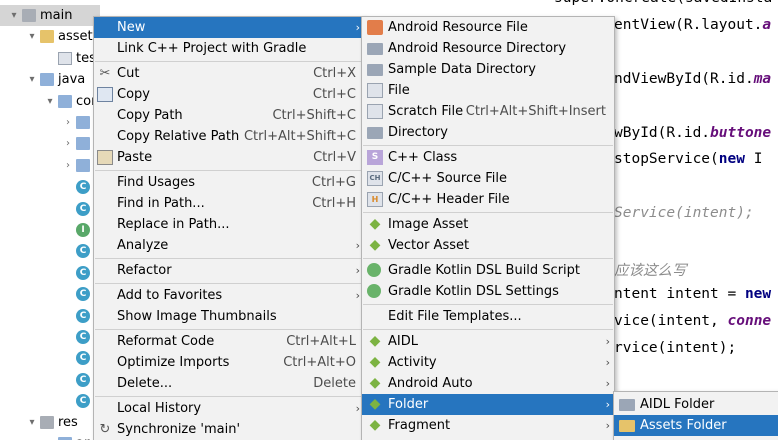  Describe the element at coordinates (488, 111) in the screenshot. I see `menu-item-scratch-file: Scratch File Ctrl+Alt+Shift+Insert` at that location.